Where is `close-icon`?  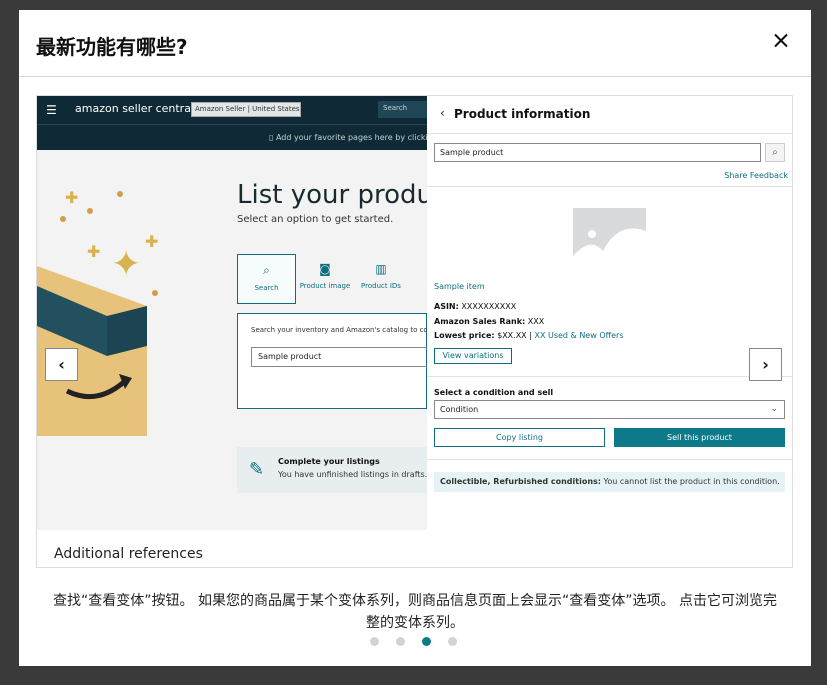
close-icon is located at coordinates (781, 41).